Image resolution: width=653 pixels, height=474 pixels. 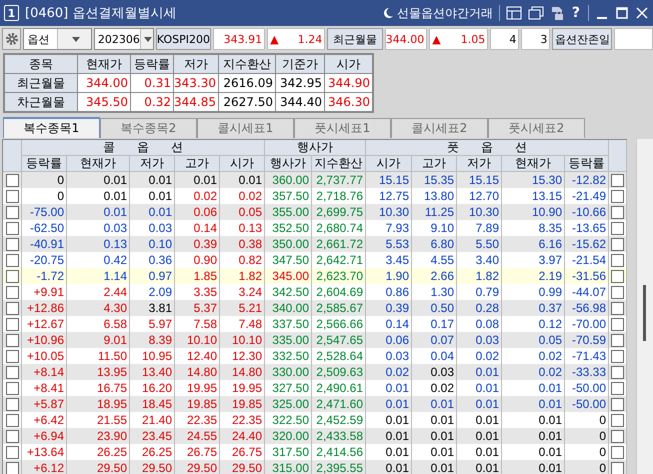 What do you see at coordinates (339, 467) in the screenshot?
I see `table-cell: 2,395.55` at bounding box center [339, 467].